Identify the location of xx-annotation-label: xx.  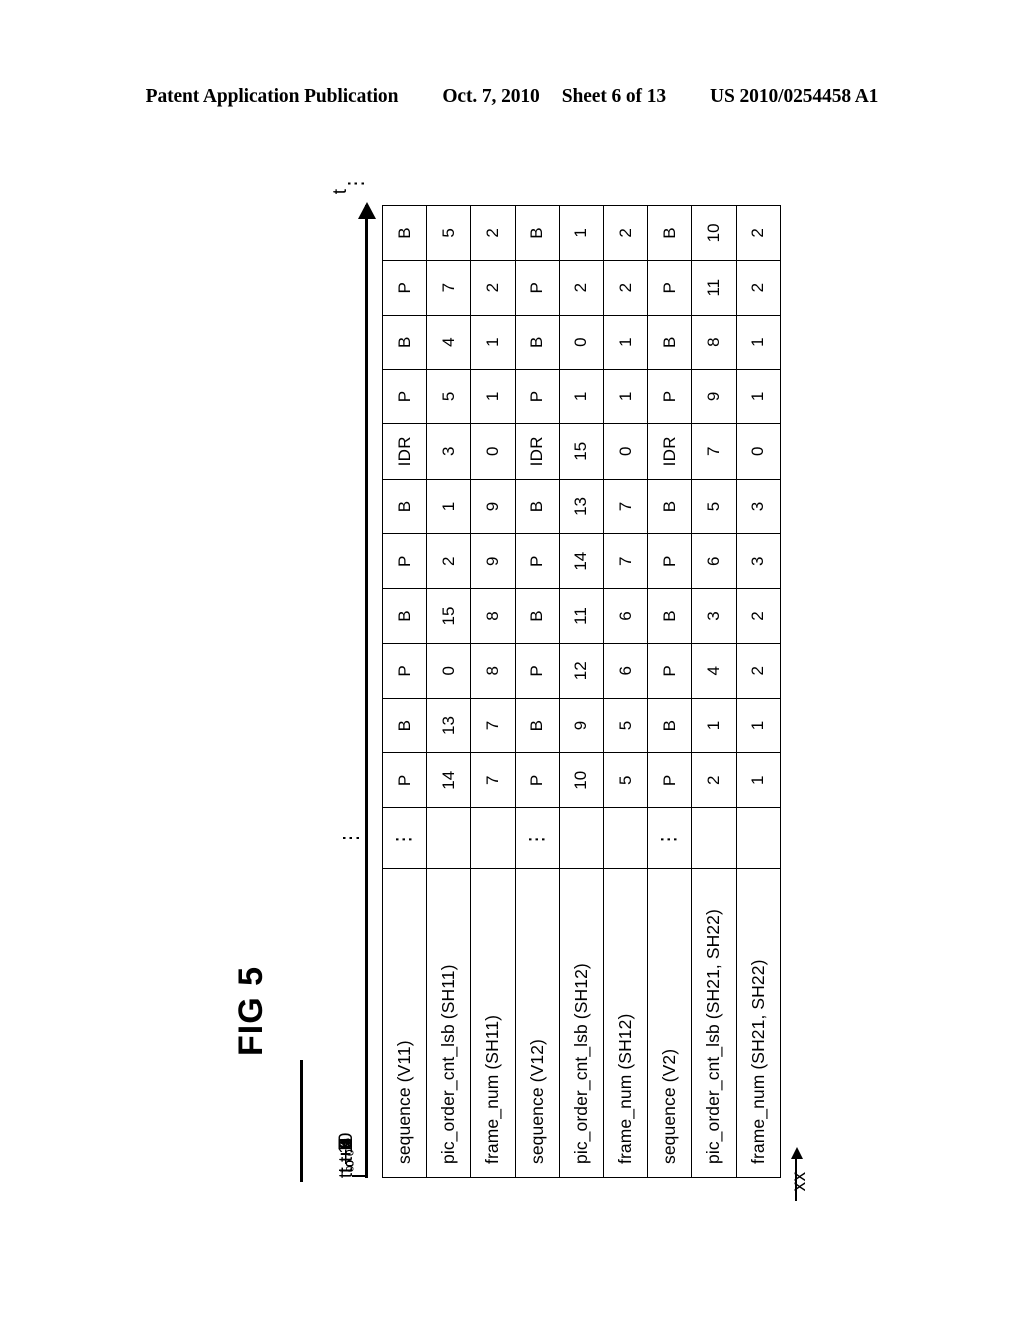
(799, 1181).